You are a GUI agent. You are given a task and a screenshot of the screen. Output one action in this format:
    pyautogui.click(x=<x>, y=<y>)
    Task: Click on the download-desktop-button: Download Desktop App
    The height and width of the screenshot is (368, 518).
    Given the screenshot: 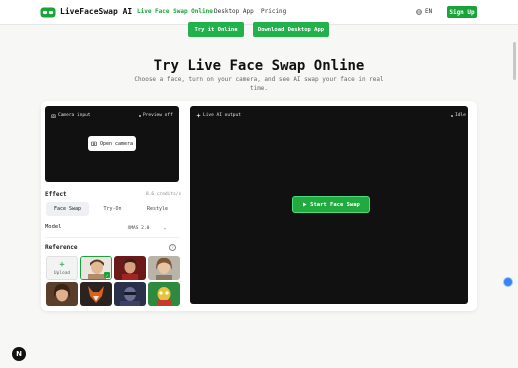 What is the action you would take?
    pyautogui.click(x=291, y=29)
    